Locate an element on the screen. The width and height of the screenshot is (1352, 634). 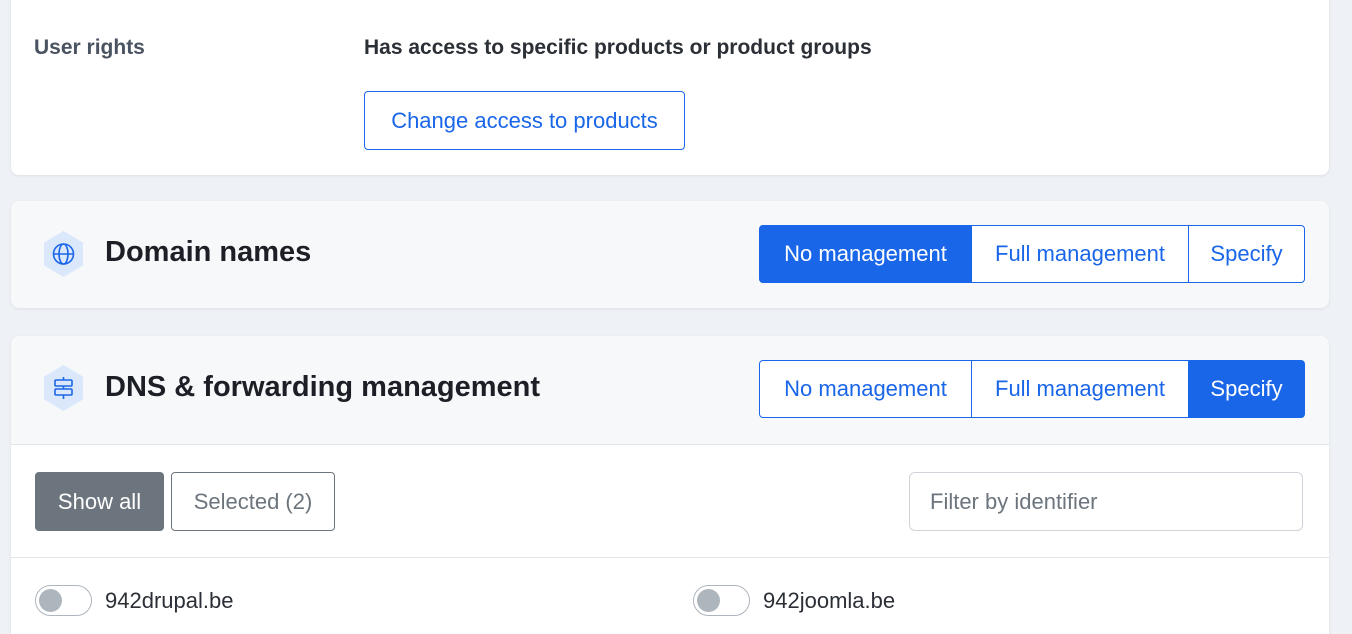
show-all-tab: Show all is located at coordinates (99, 501).